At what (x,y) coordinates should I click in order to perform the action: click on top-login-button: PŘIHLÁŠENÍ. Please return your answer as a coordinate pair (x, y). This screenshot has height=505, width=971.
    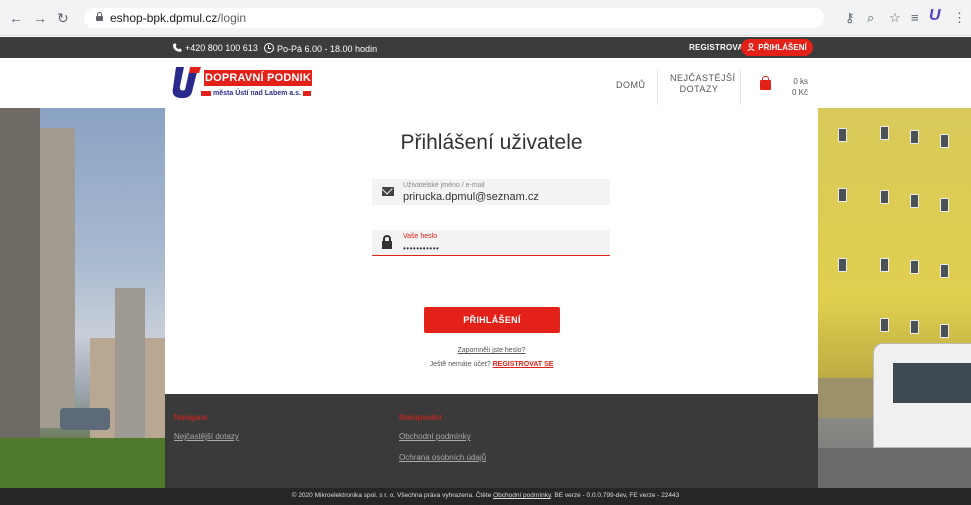
    Looking at the image, I should click on (777, 47).